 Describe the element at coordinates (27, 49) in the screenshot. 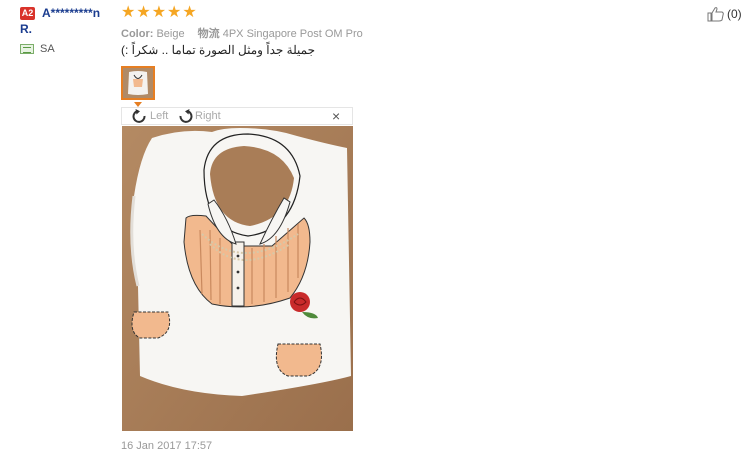

I see `flag-icon` at that location.